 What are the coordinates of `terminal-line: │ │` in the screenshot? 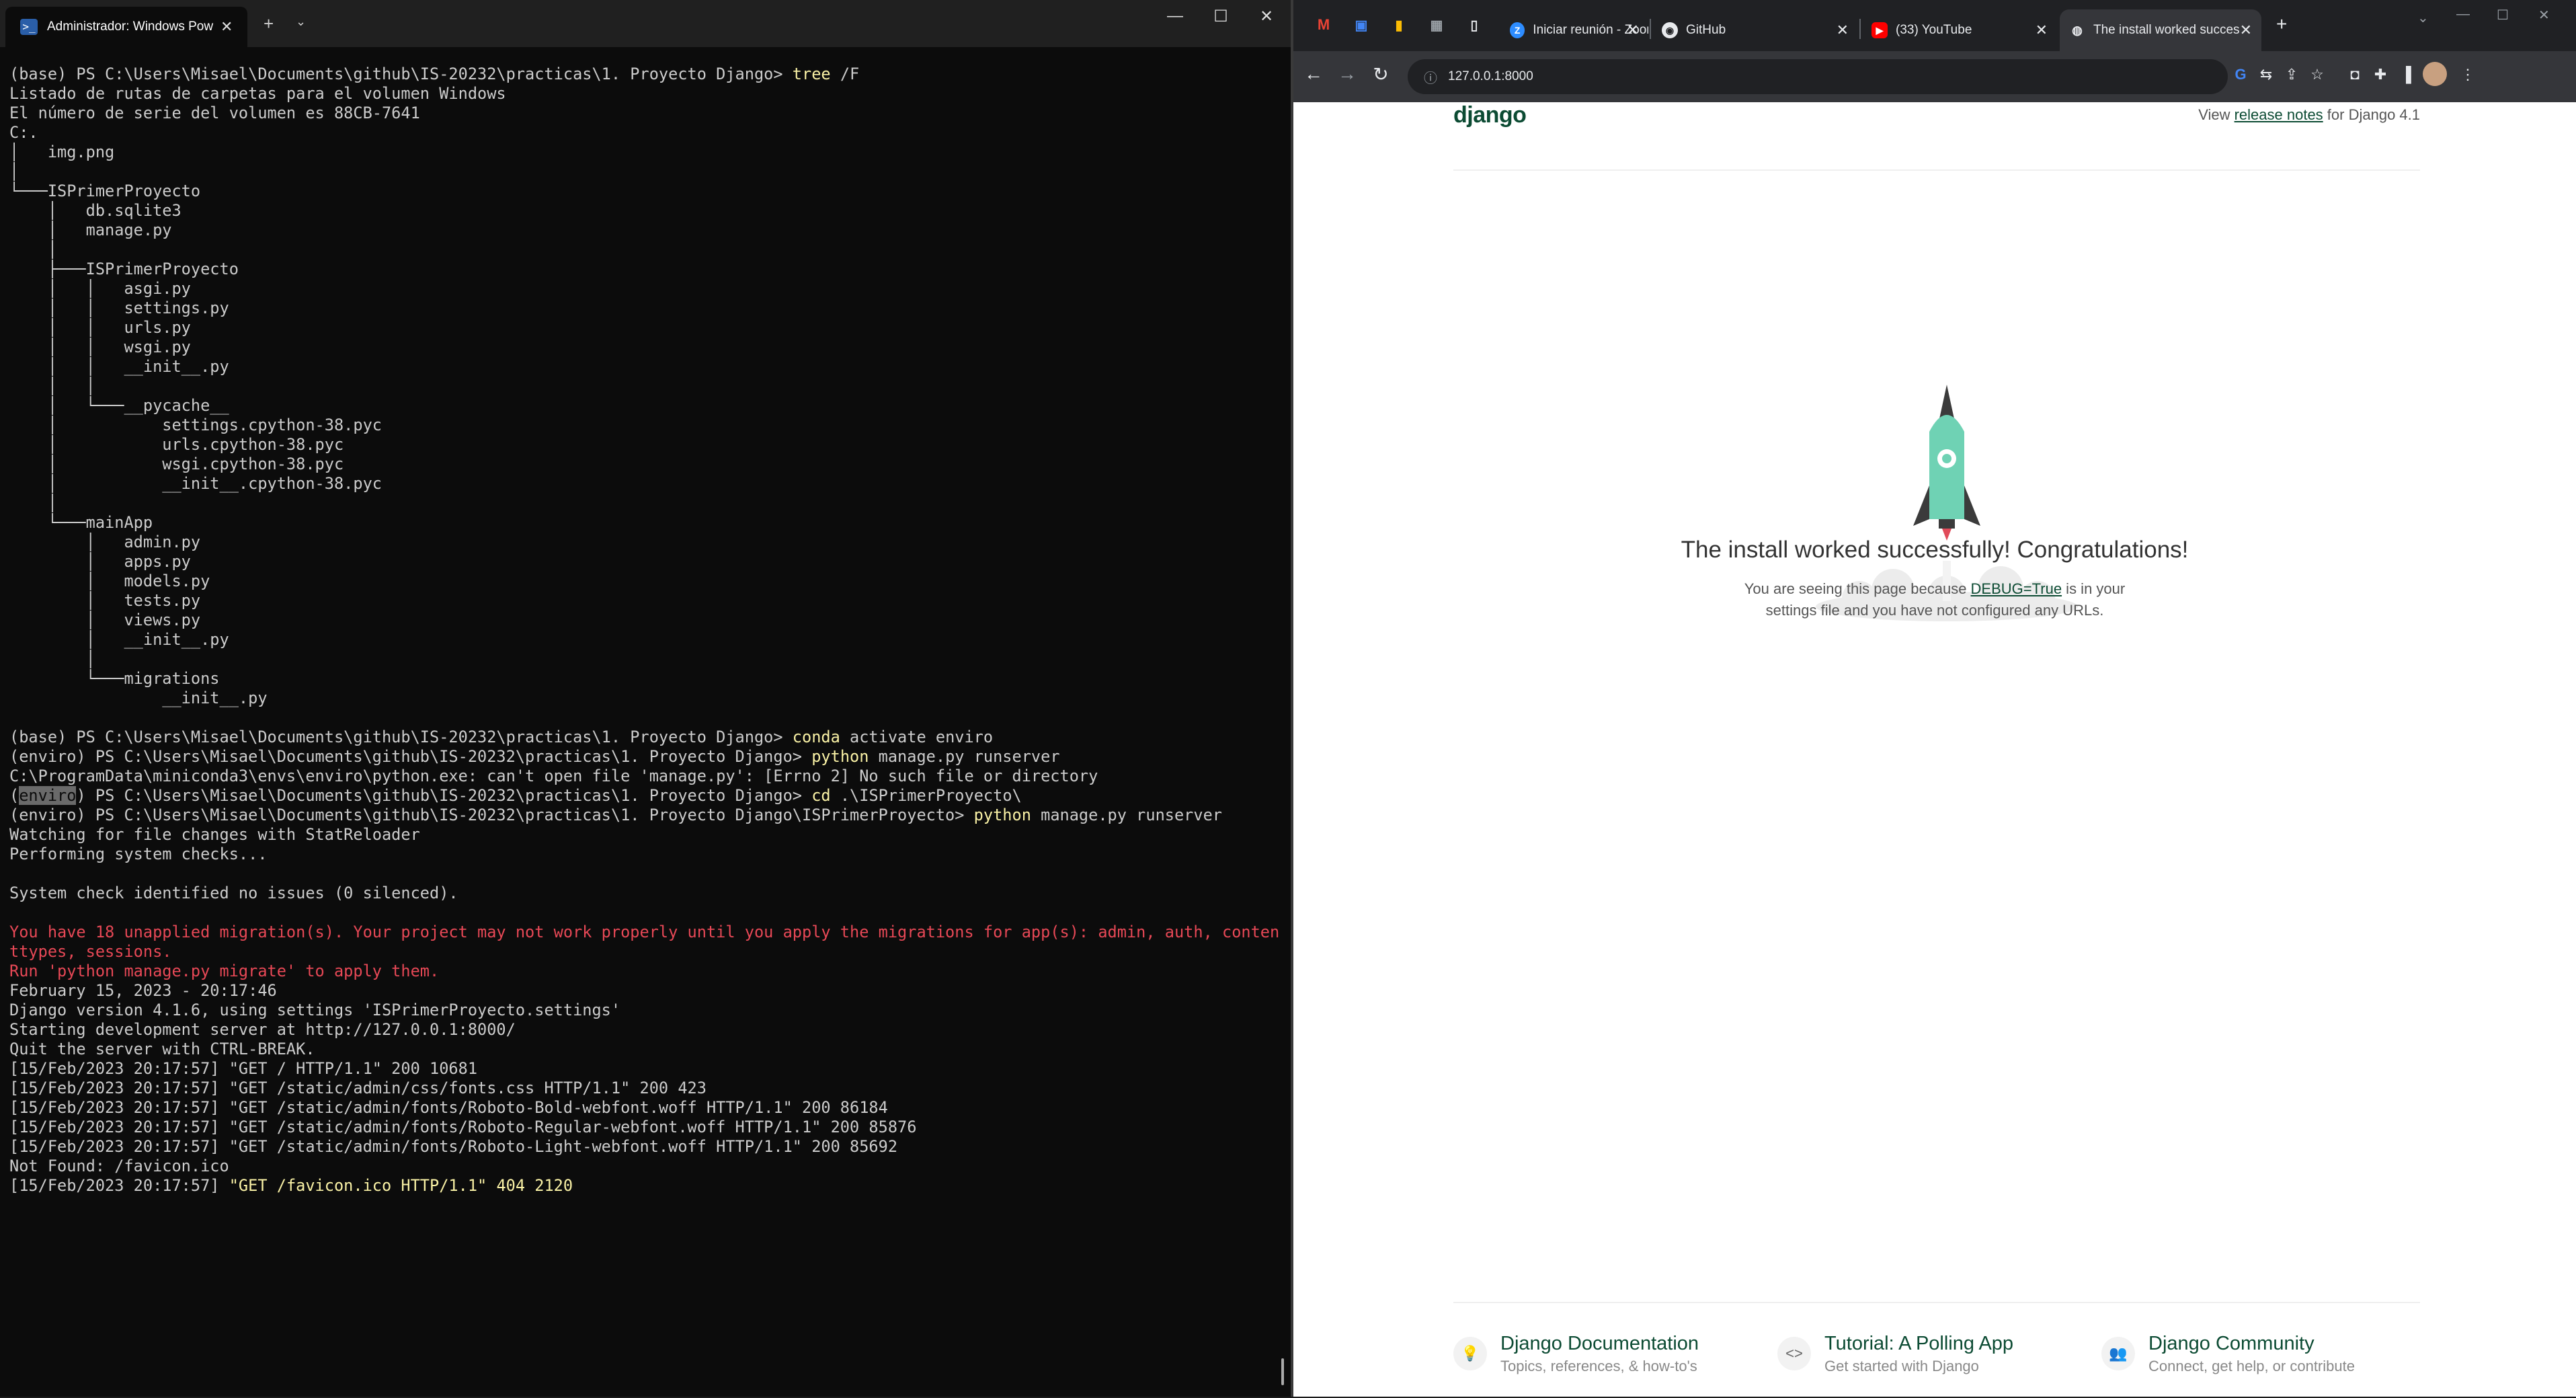 It's located at (643, 386).